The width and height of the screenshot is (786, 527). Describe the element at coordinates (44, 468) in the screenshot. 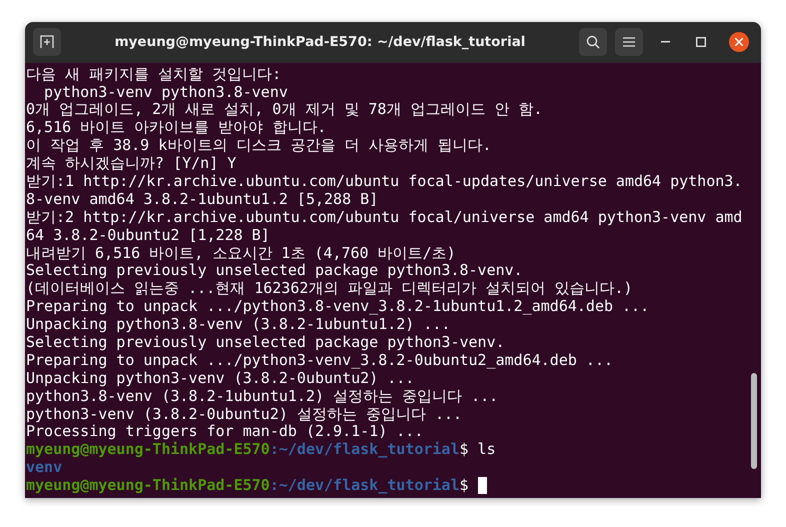

I see `directory-name: venv` at that location.